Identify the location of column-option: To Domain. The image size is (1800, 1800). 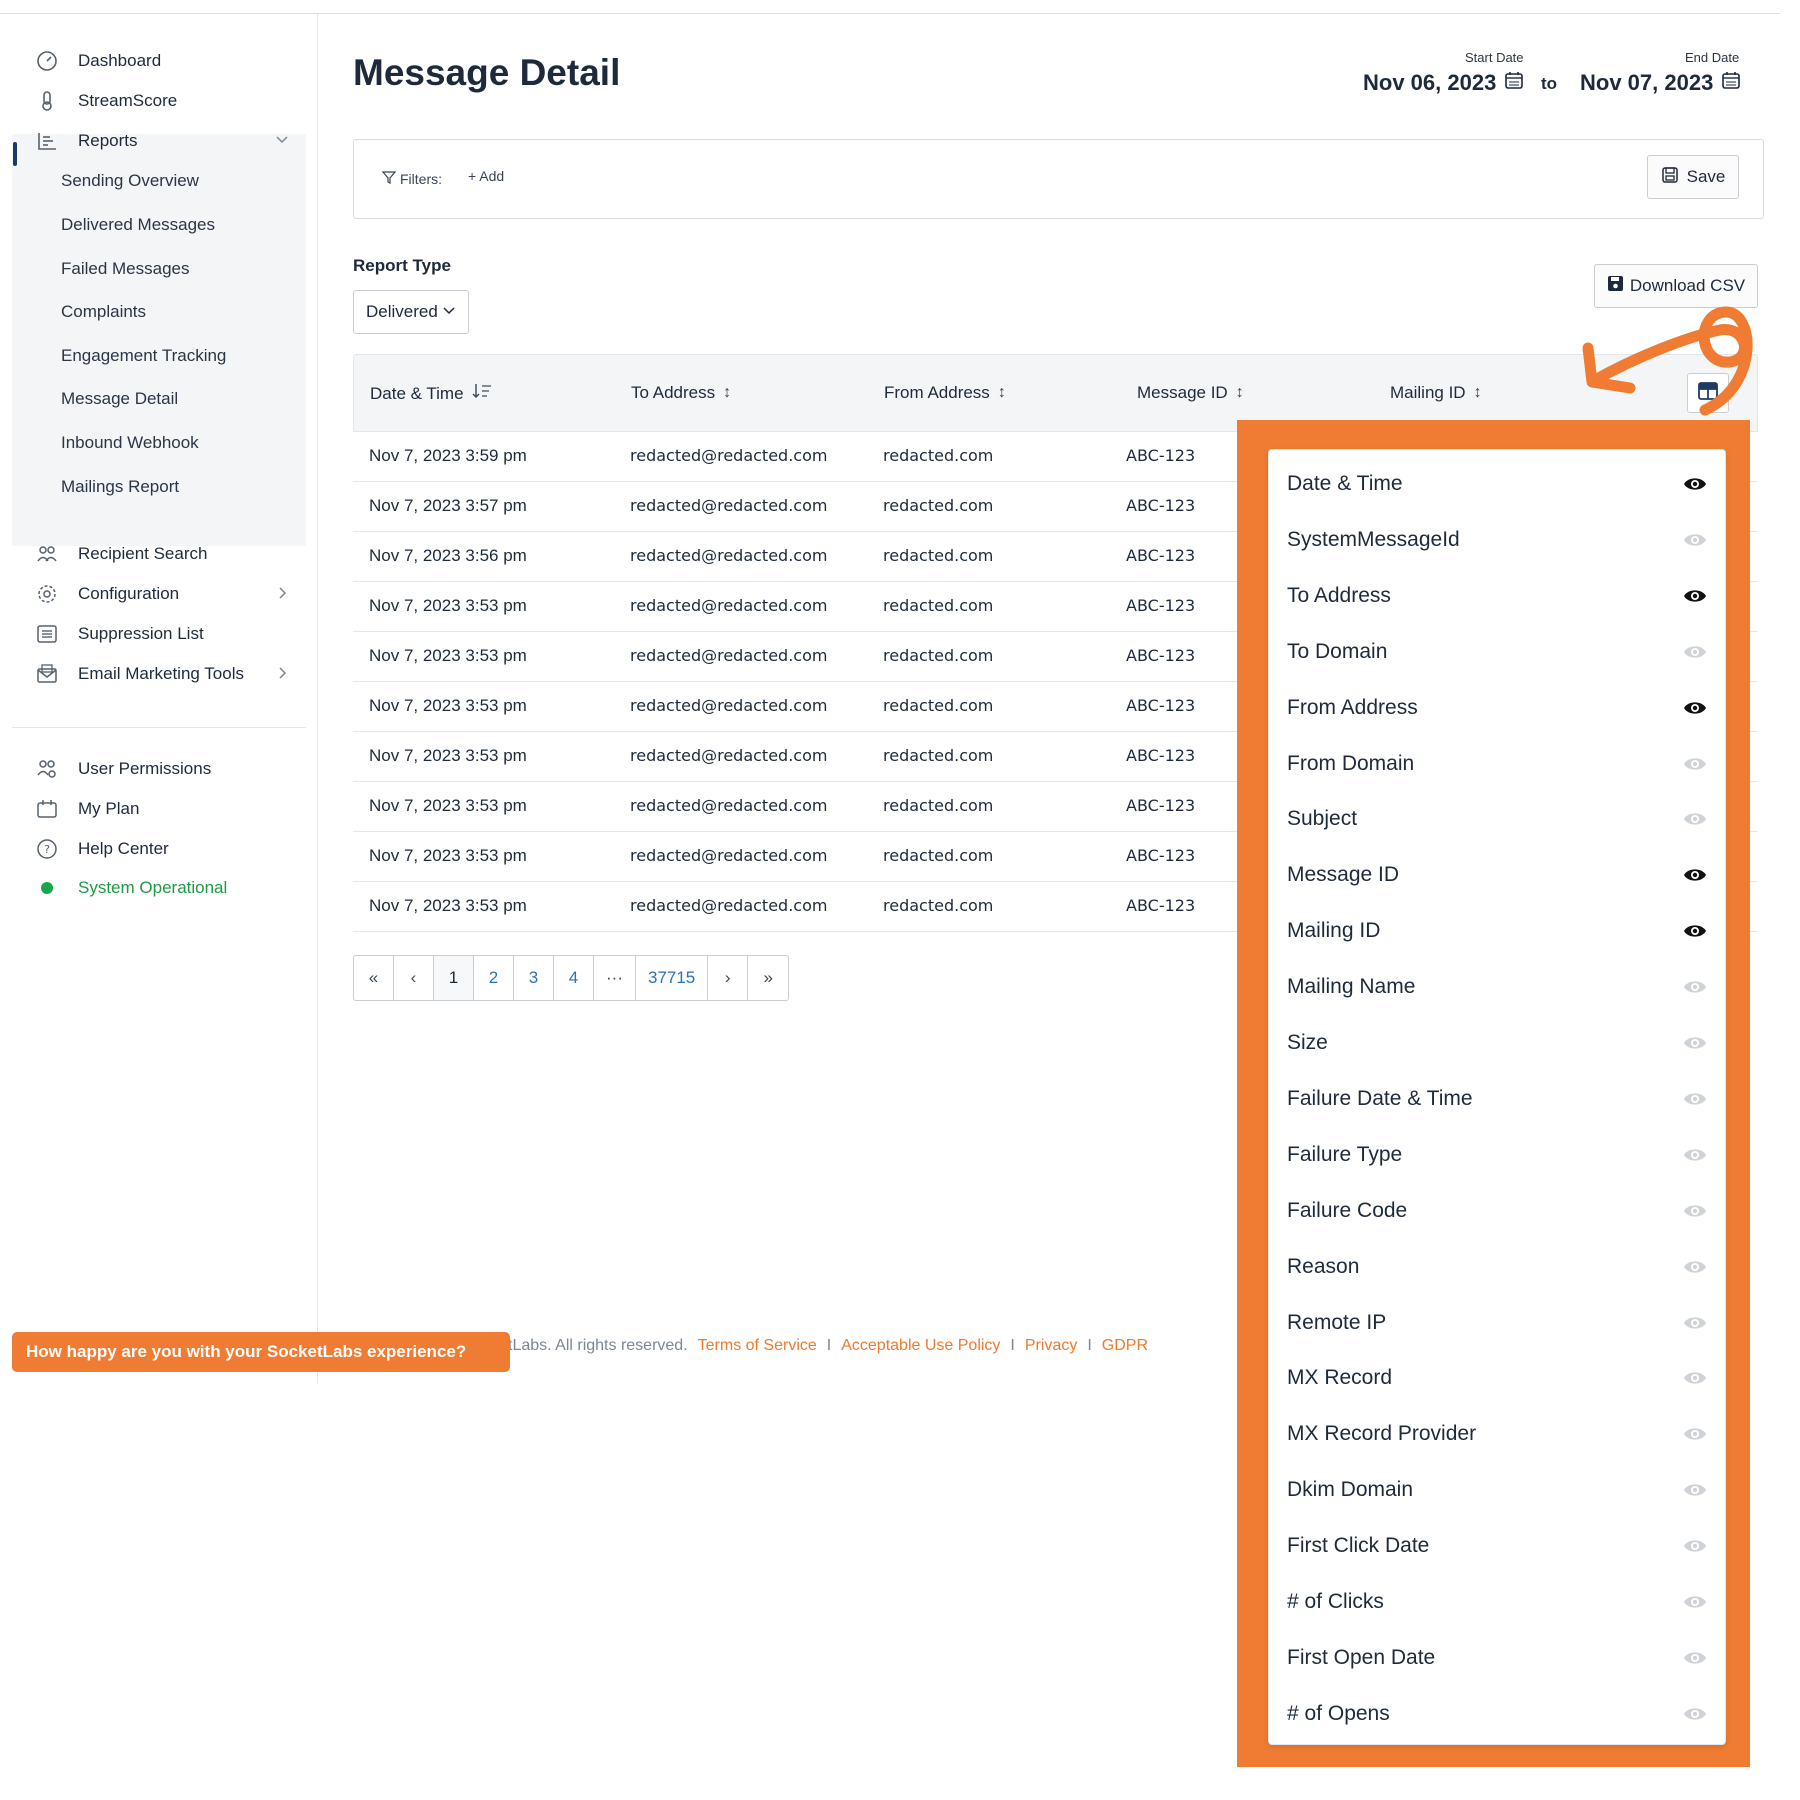
(1497, 652).